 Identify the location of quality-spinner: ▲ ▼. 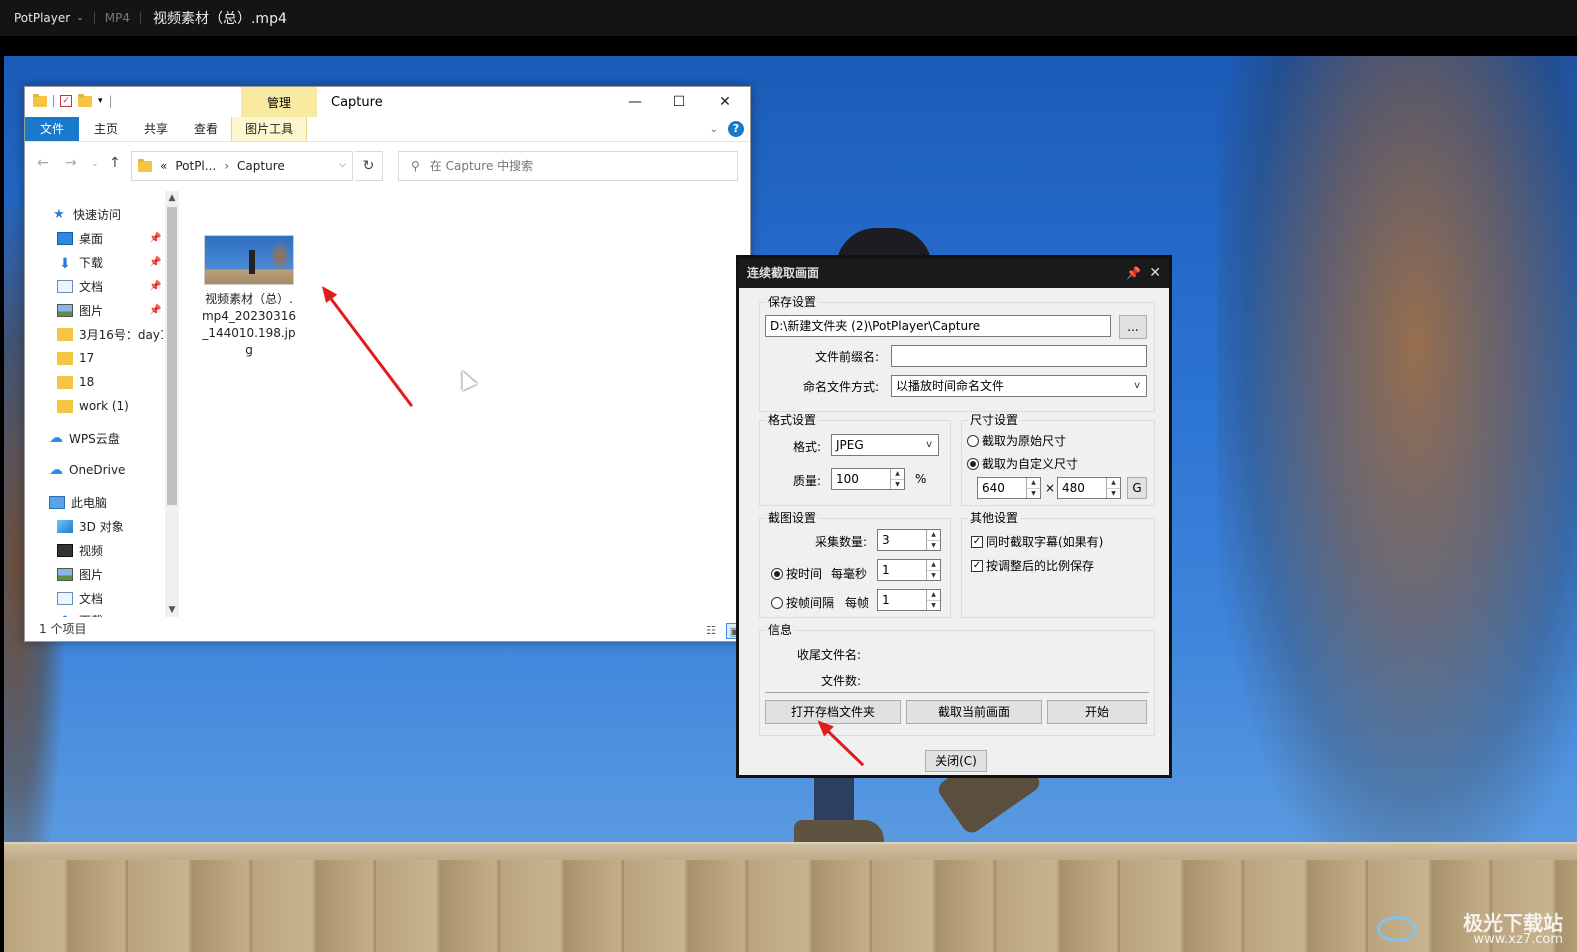
(897, 479).